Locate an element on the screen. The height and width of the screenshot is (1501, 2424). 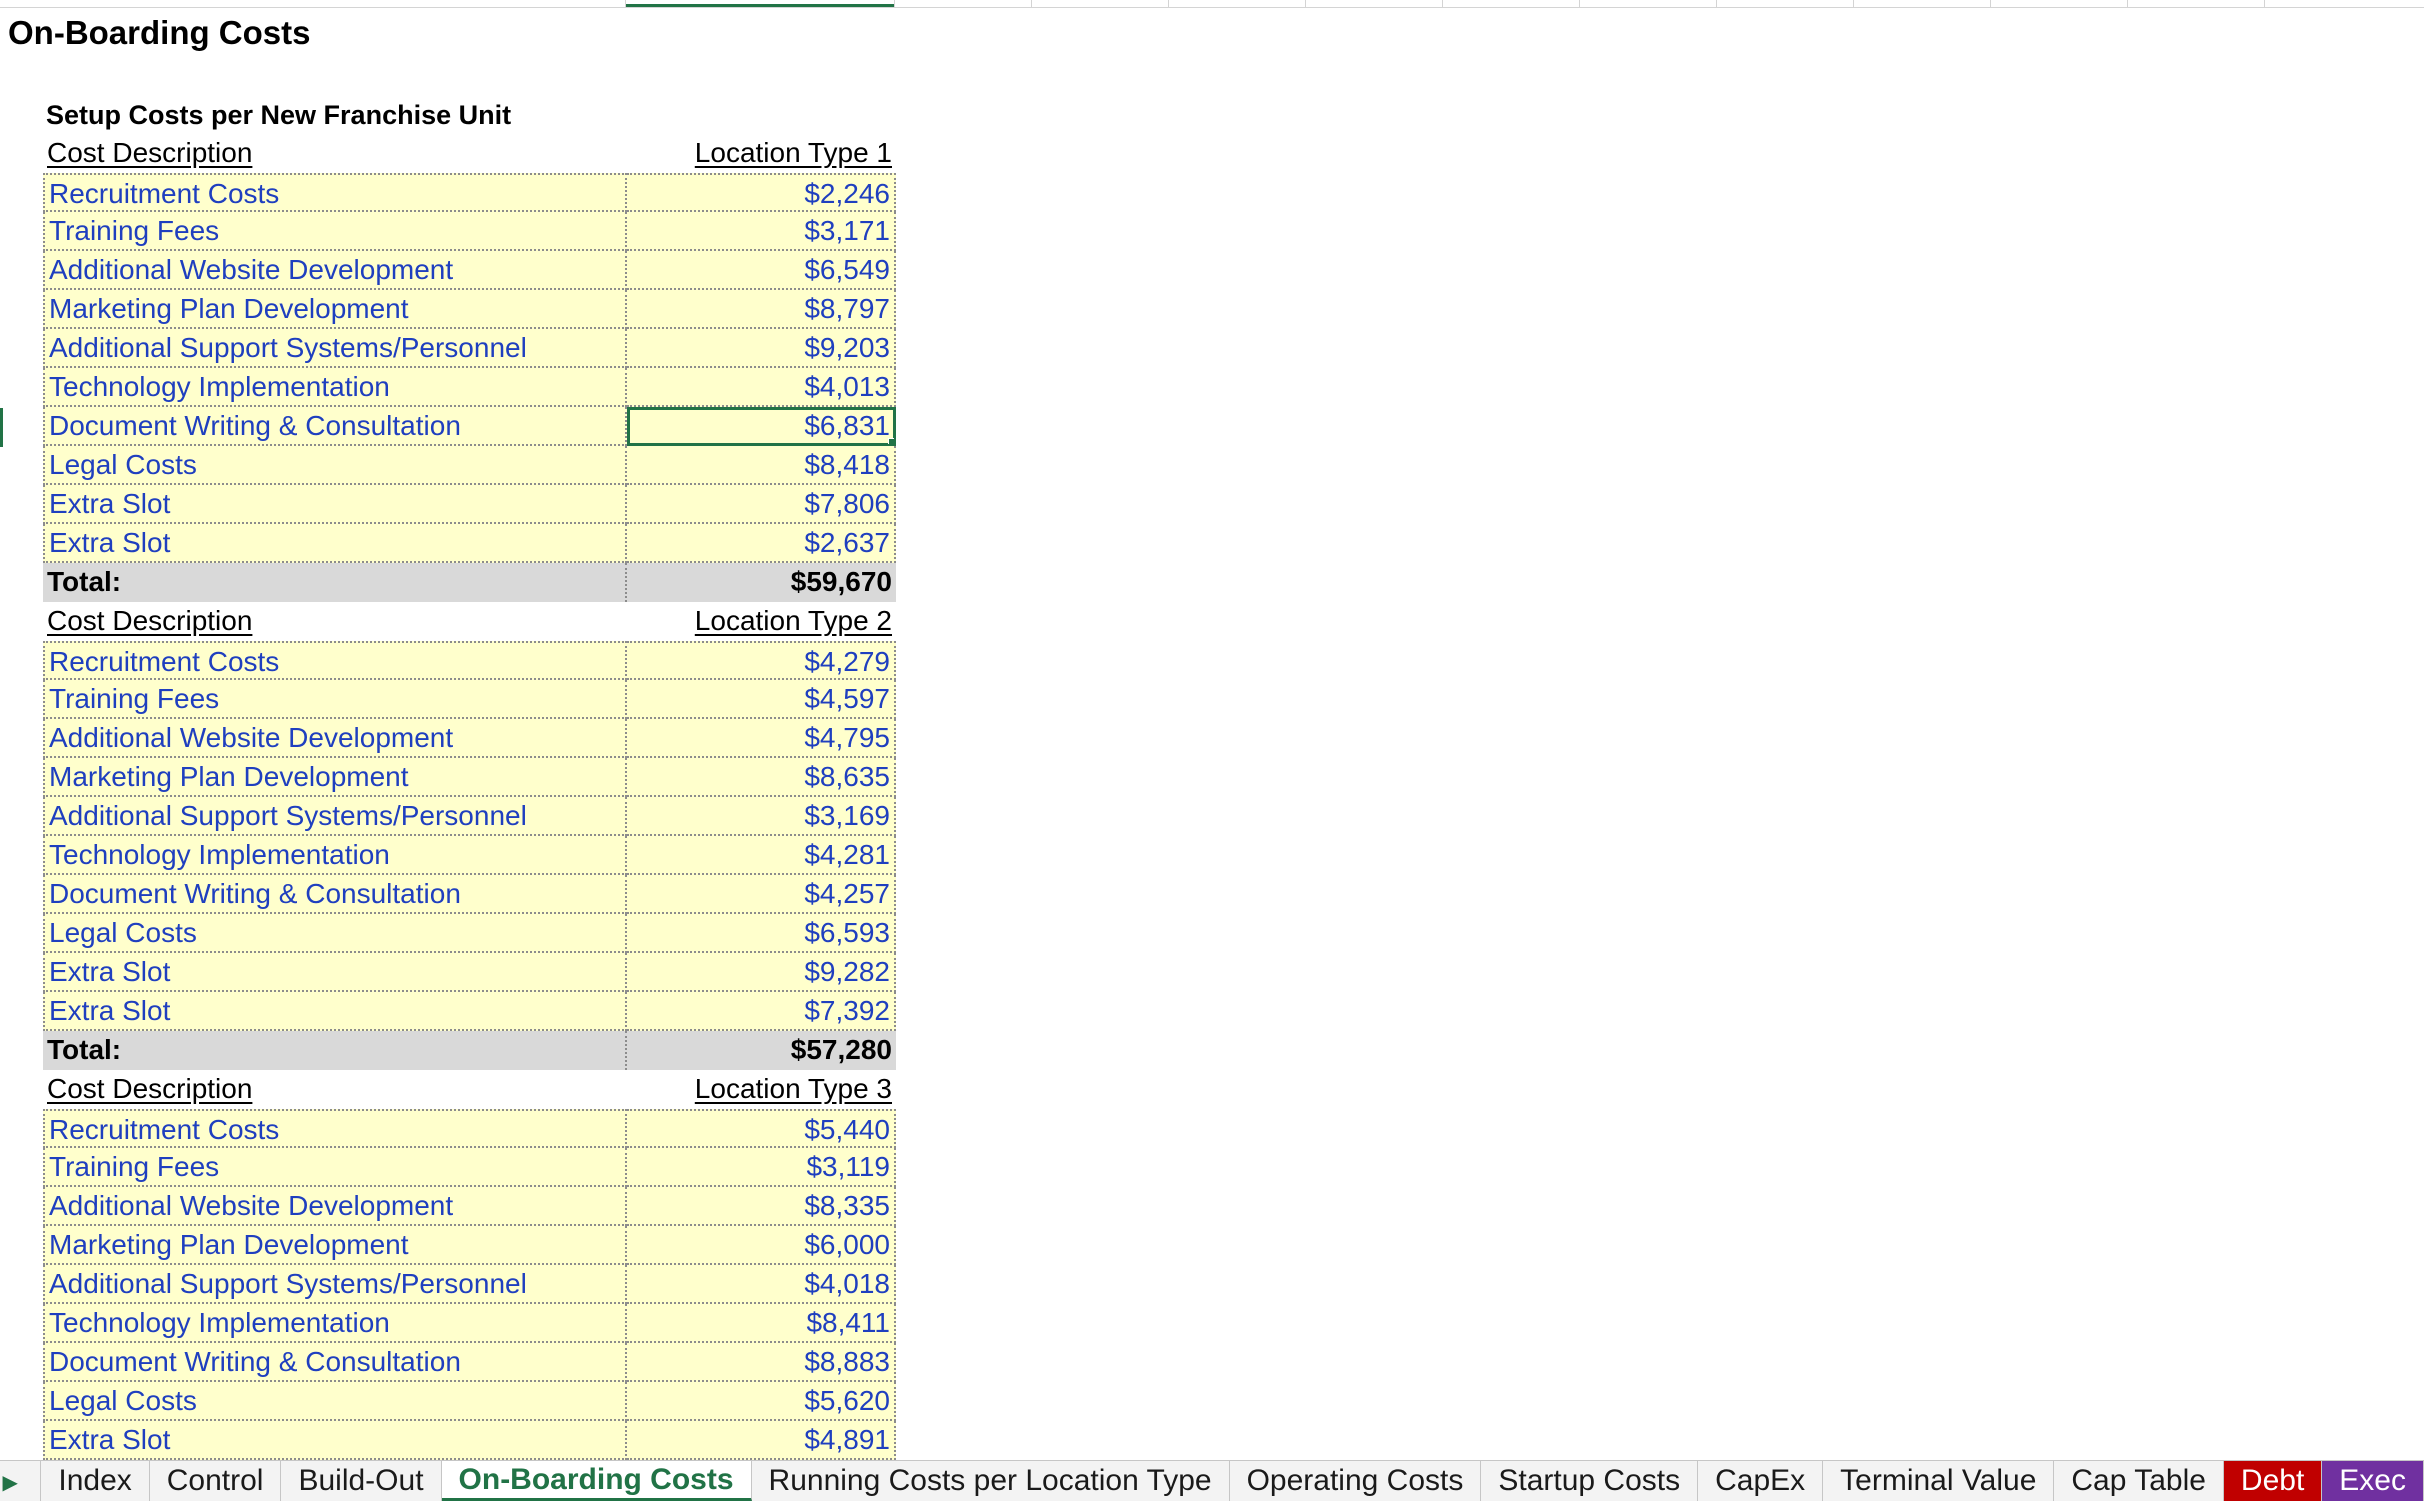
table-row: Extra Slot $2,637 is located at coordinates (469, 543).